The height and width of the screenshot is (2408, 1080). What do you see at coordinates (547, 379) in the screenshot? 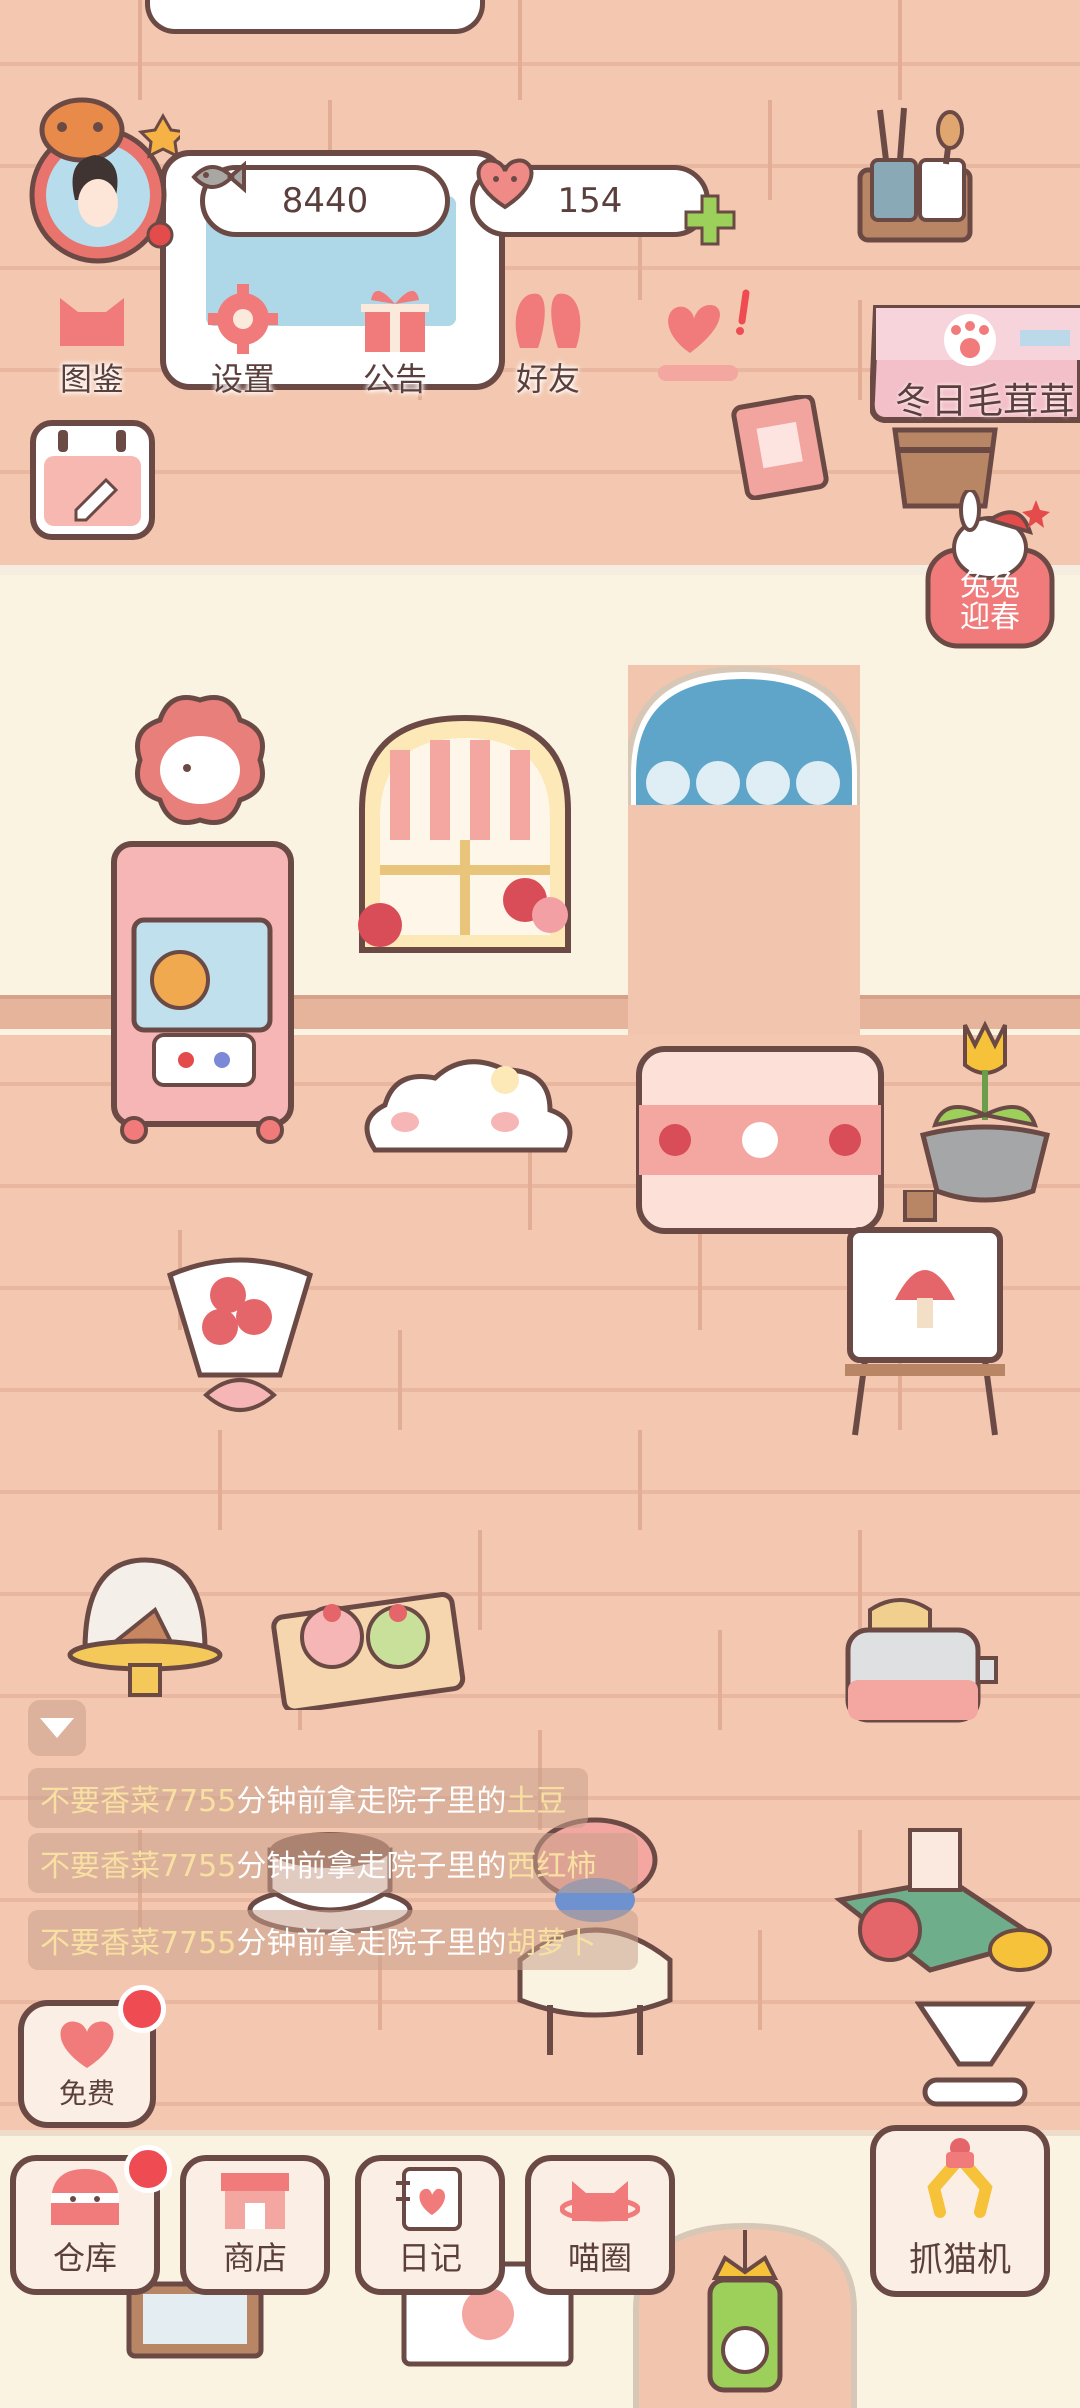
I see `menu-friends-label: 好友` at bounding box center [547, 379].